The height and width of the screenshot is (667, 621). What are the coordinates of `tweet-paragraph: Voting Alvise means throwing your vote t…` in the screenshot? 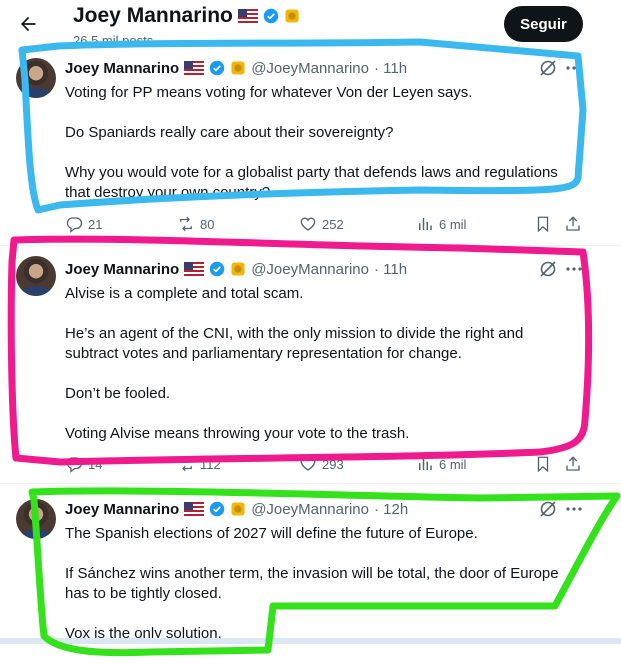 It's located at (237, 433).